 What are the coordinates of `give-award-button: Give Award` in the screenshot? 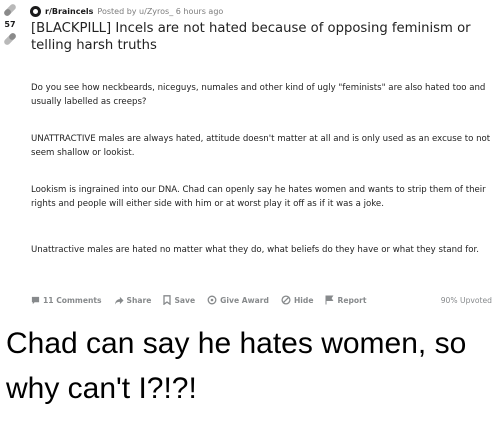 It's located at (238, 300).